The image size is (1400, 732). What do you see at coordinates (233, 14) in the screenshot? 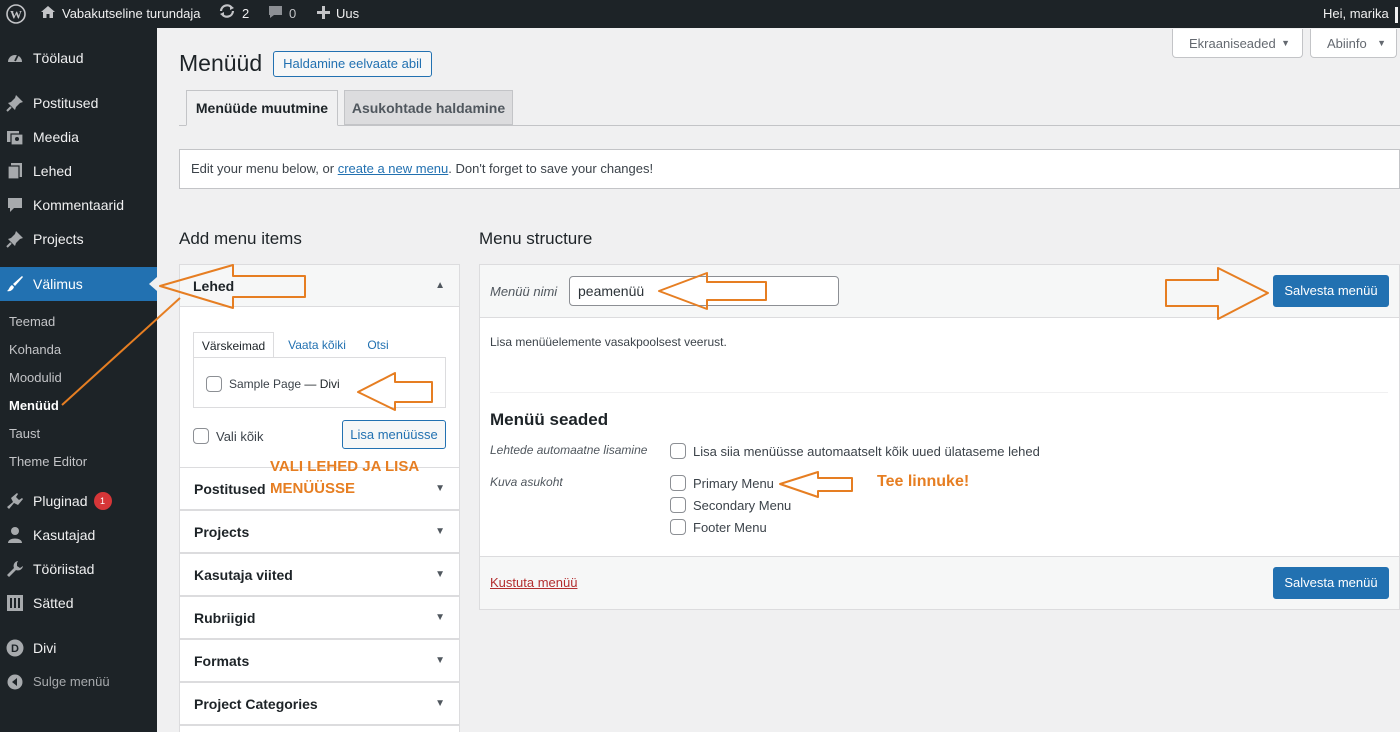
I see `updates-link: 2` at bounding box center [233, 14].